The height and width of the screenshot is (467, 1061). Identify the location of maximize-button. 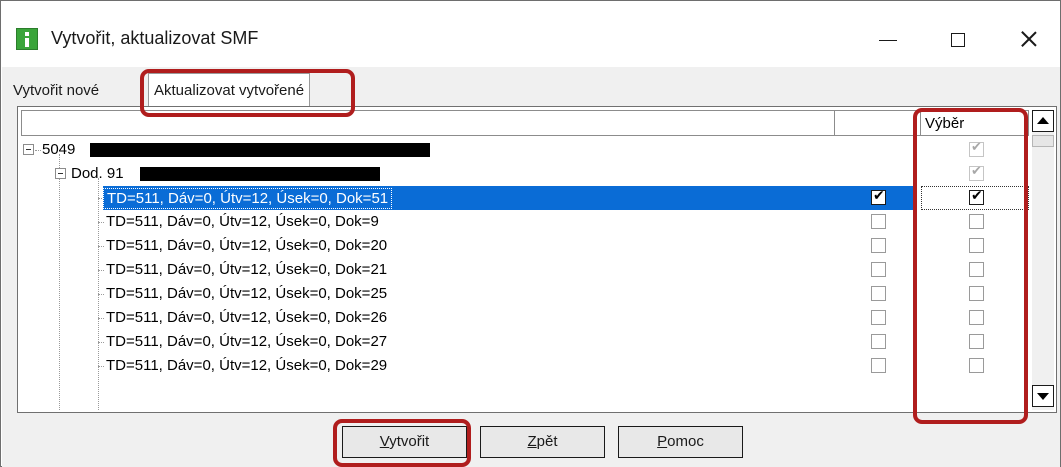
(959, 39).